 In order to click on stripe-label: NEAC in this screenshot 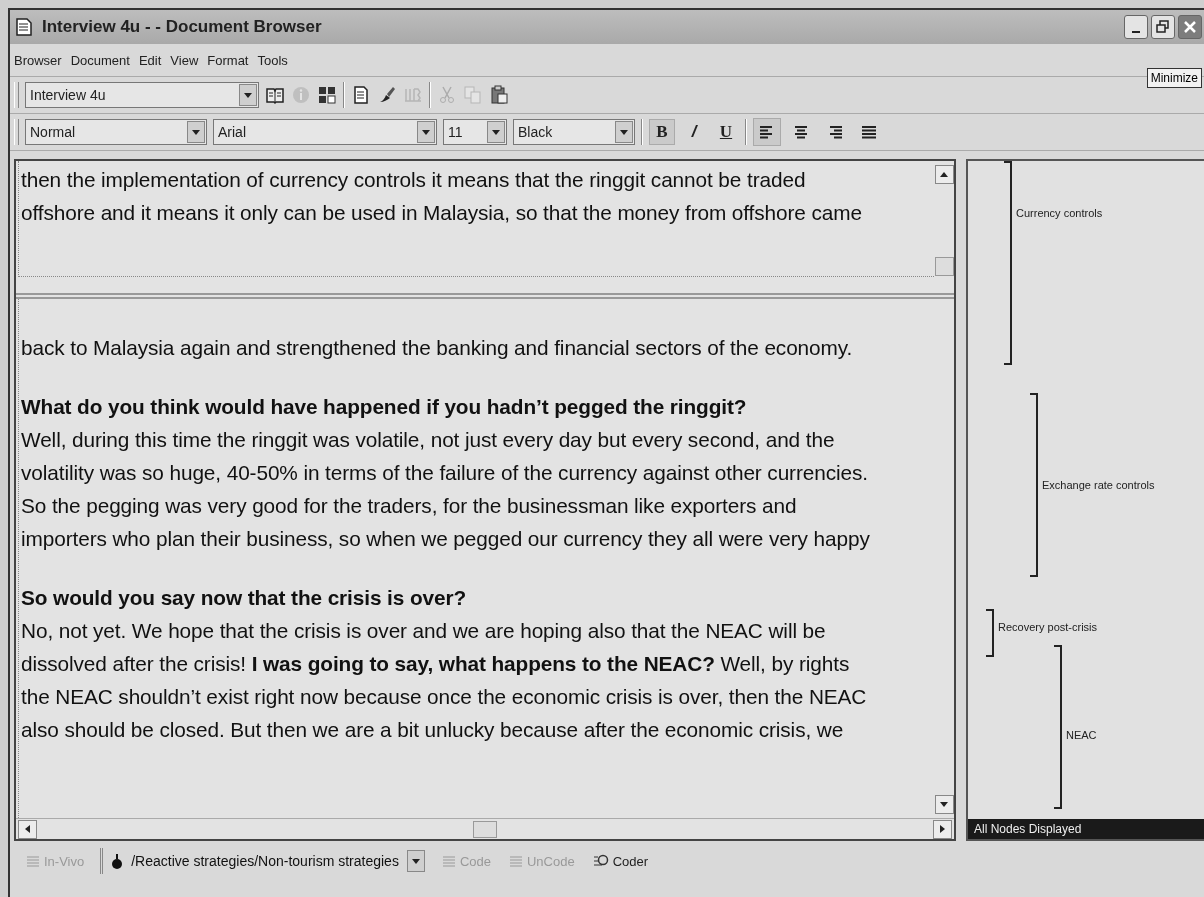, I will do `click(1081, 735)`.